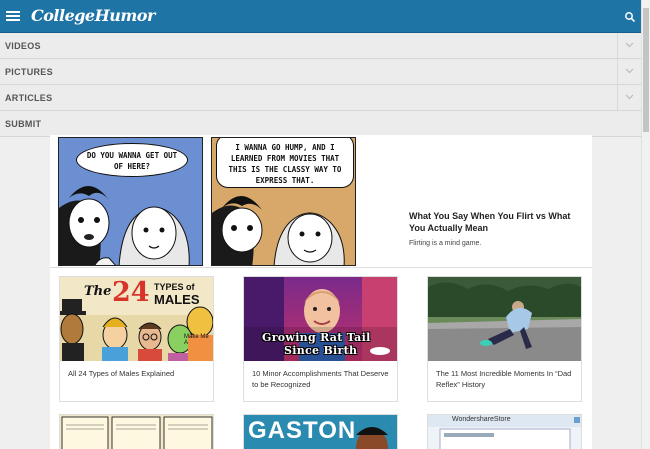  Describe the element at coordinates (320, 124) in the screenshot. I see `nav-item-submit: SUBMIT` at that location.